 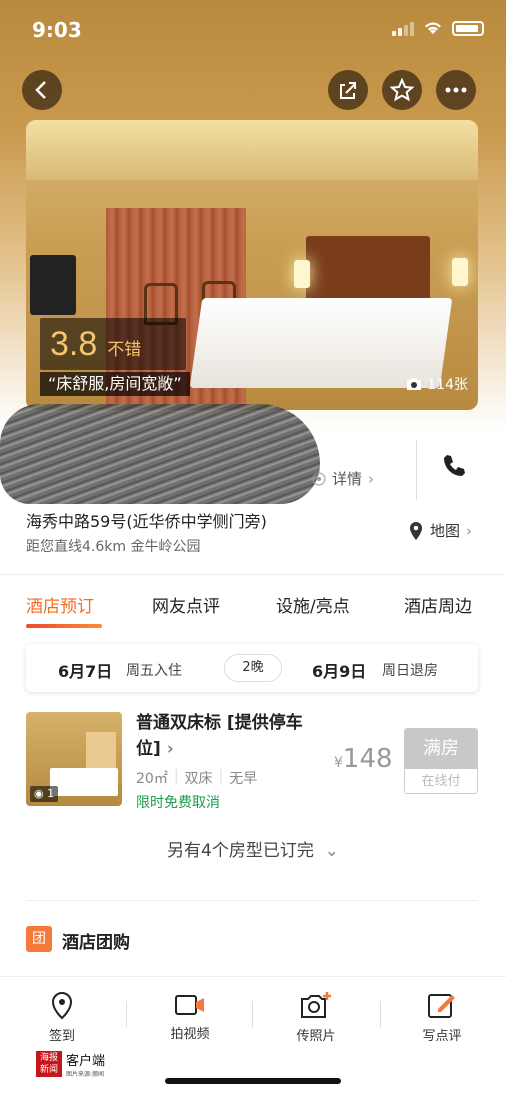 What do you see at coordinates (86, 1061) in the screenshot?
I see `news-logo-text: 客户端` at bounding box center [86, 1061].